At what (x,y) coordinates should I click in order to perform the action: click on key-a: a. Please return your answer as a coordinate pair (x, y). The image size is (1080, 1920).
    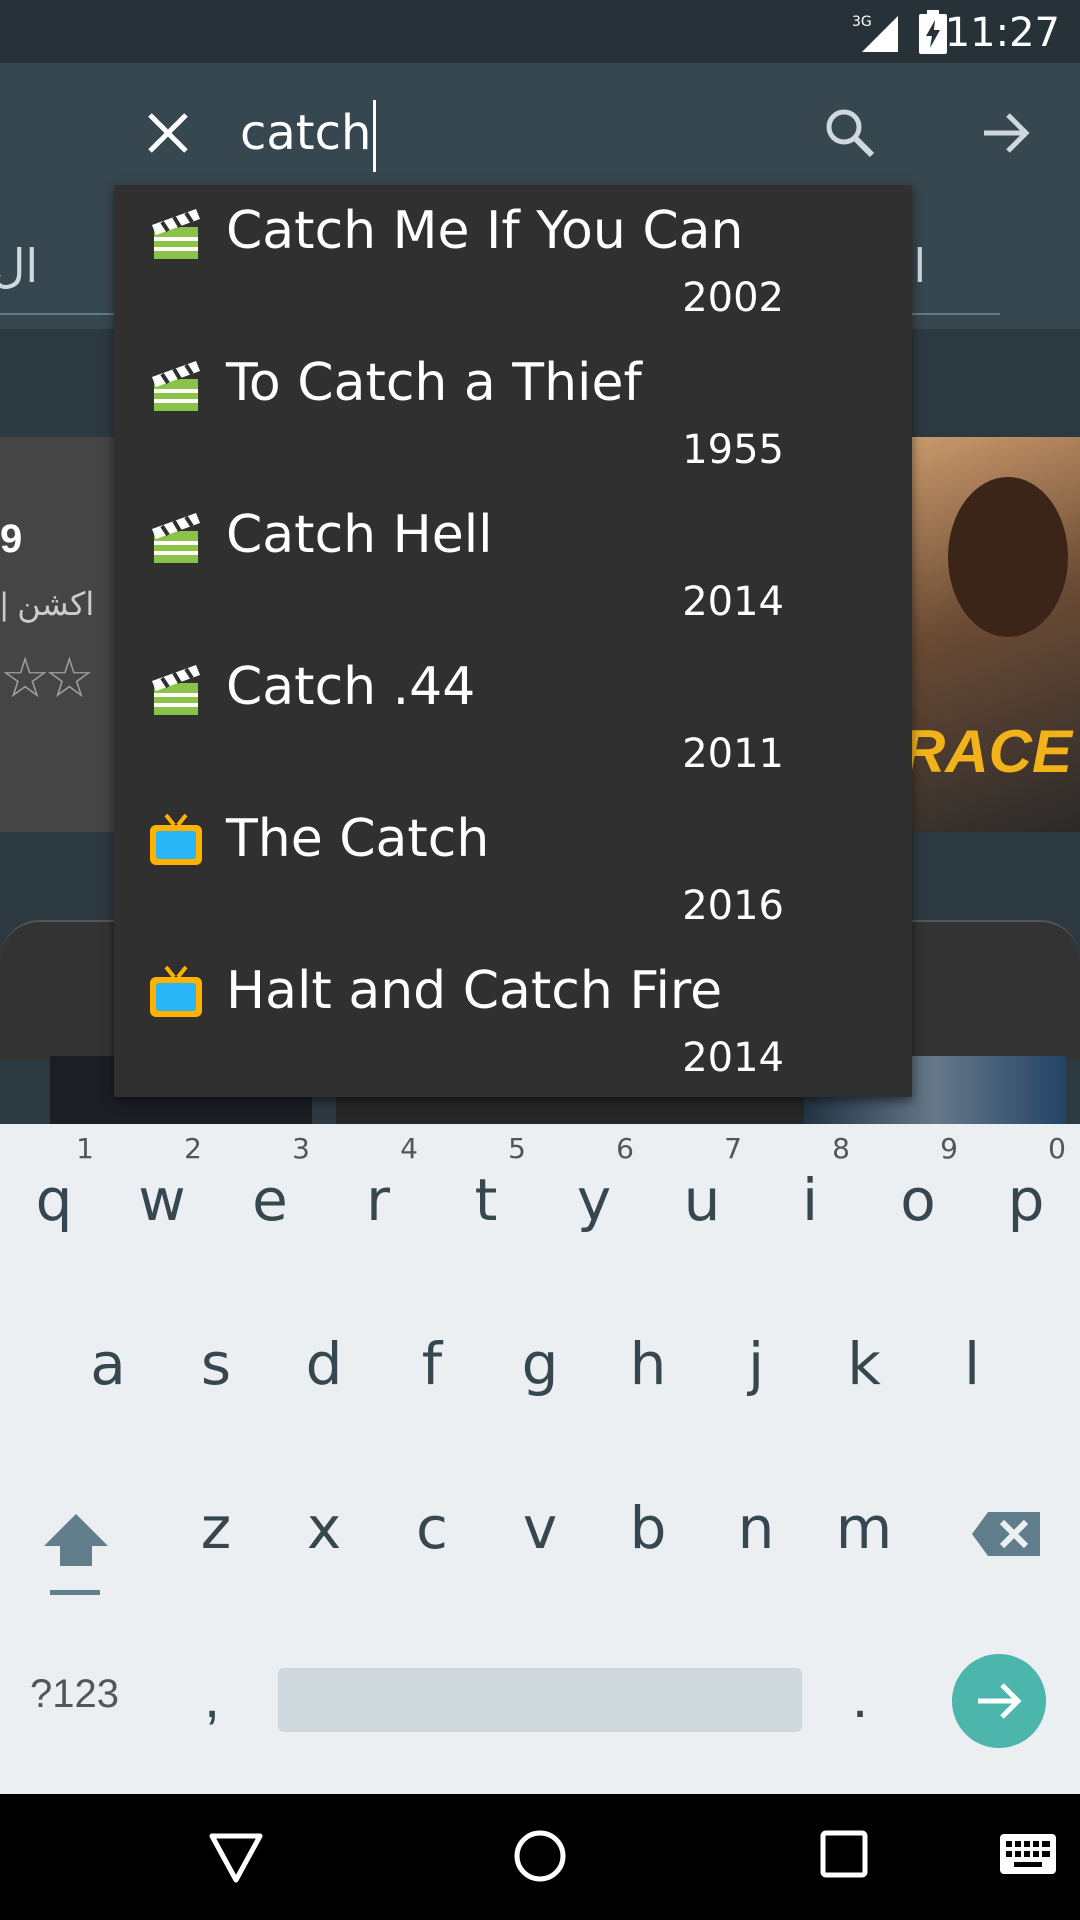
    Looking at the image, I should click on (108, 1363).